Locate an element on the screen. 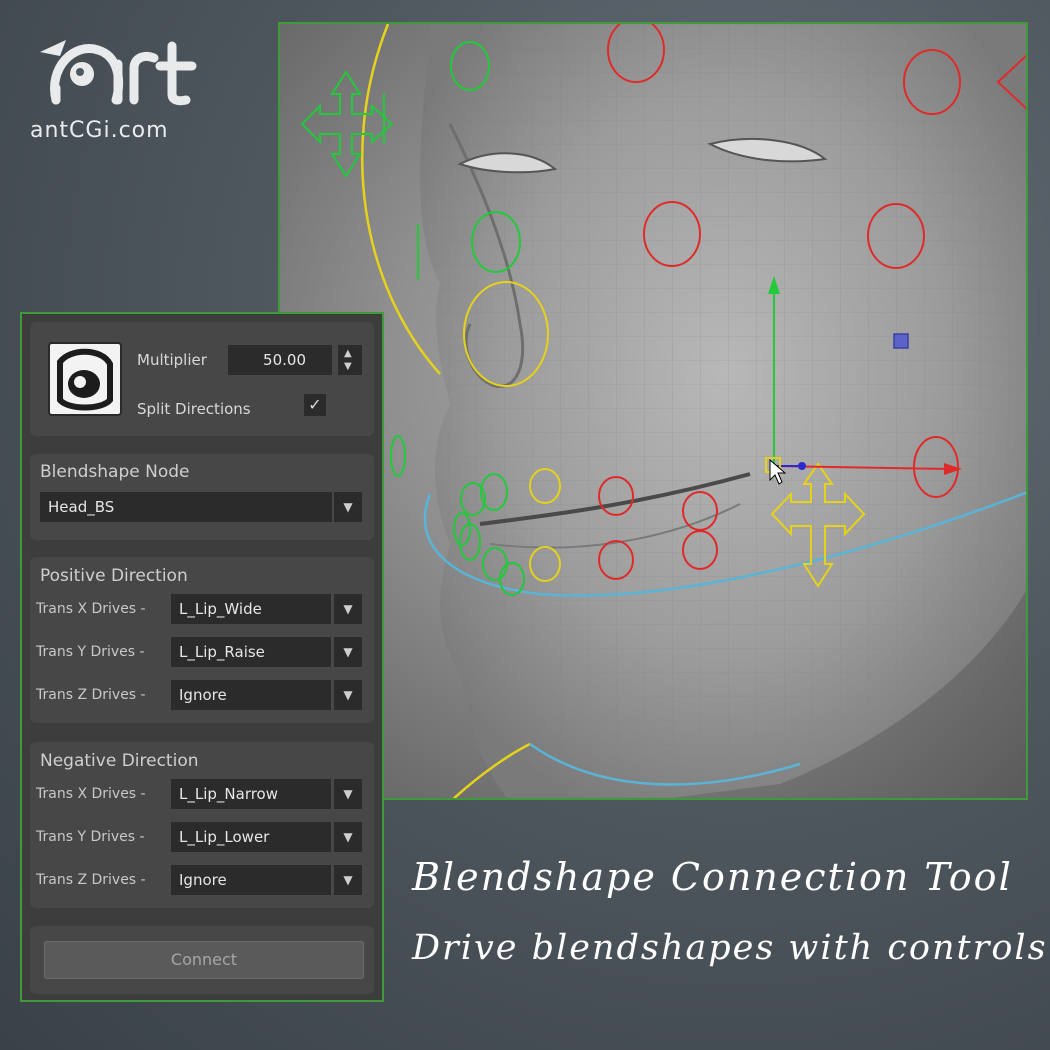 The height and width of the screenshot is (1050, 1050). site-url: antCGi.com is located at coordinates (99, 130).